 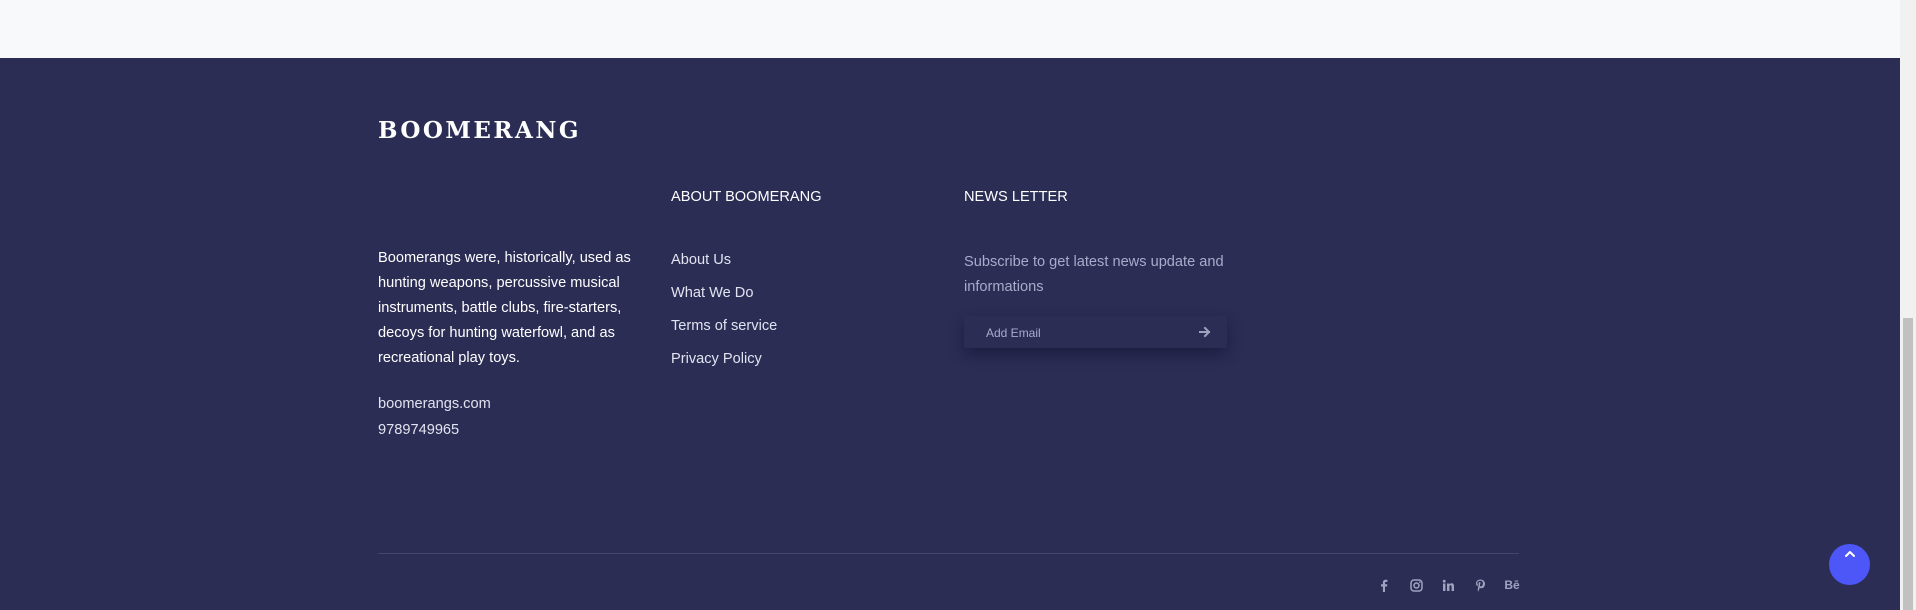 I want to click on newsletter-heading: NEWS LETTER, so click(x=1016, y=197).